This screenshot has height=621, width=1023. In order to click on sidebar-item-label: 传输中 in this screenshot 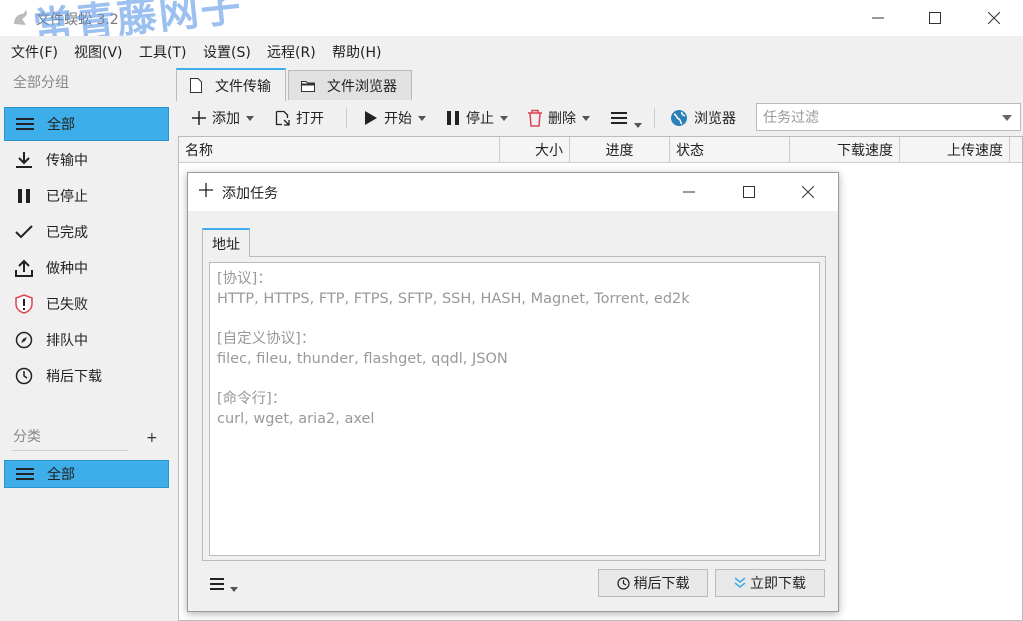, I will do `click(67, 161)`.